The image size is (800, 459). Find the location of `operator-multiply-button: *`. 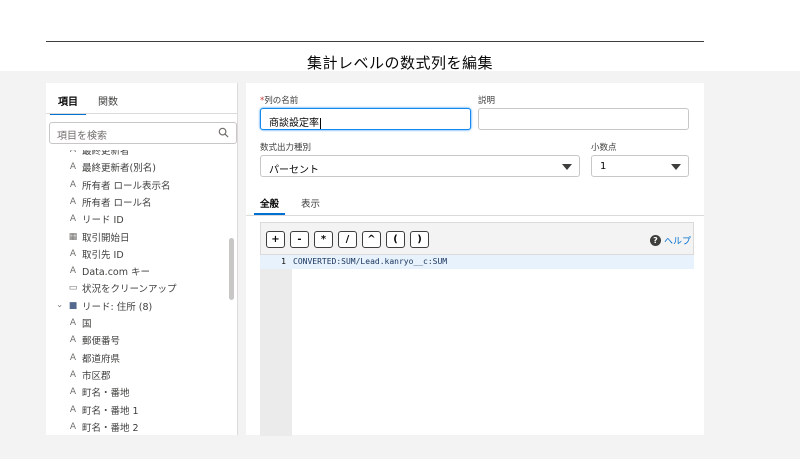

operator-multiply-button: * is located at coordinates (323, 239).